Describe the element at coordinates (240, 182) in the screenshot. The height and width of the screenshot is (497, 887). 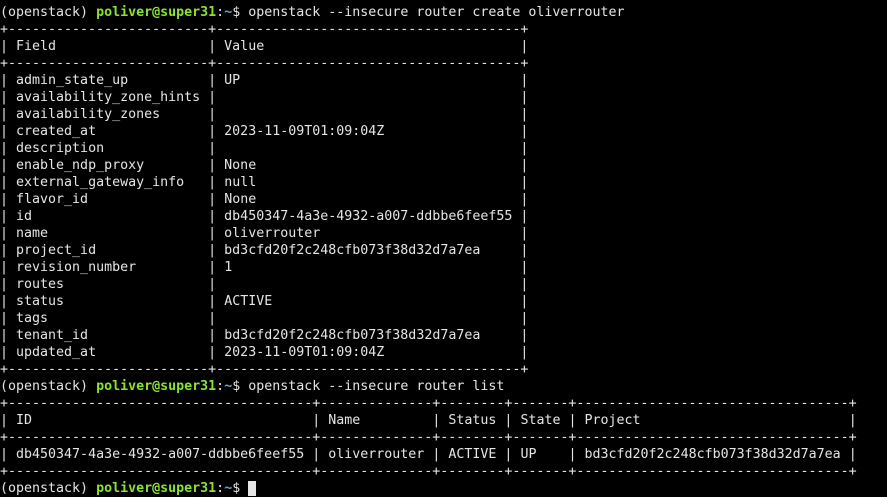
I see `table-cell: null` at that location.